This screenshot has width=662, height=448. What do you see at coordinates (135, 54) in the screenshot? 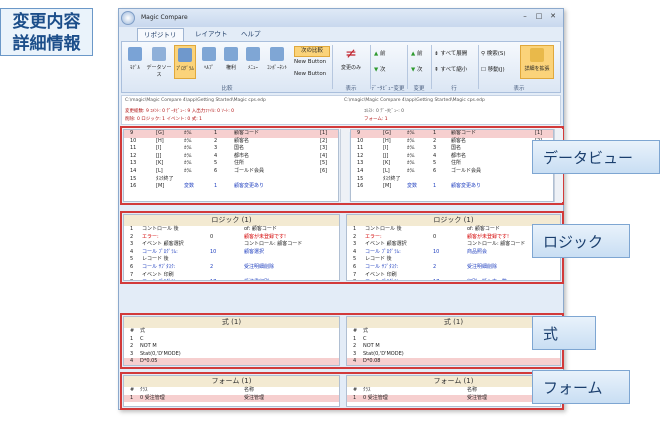
I see `model-icon` at bounding box center [135, 54].